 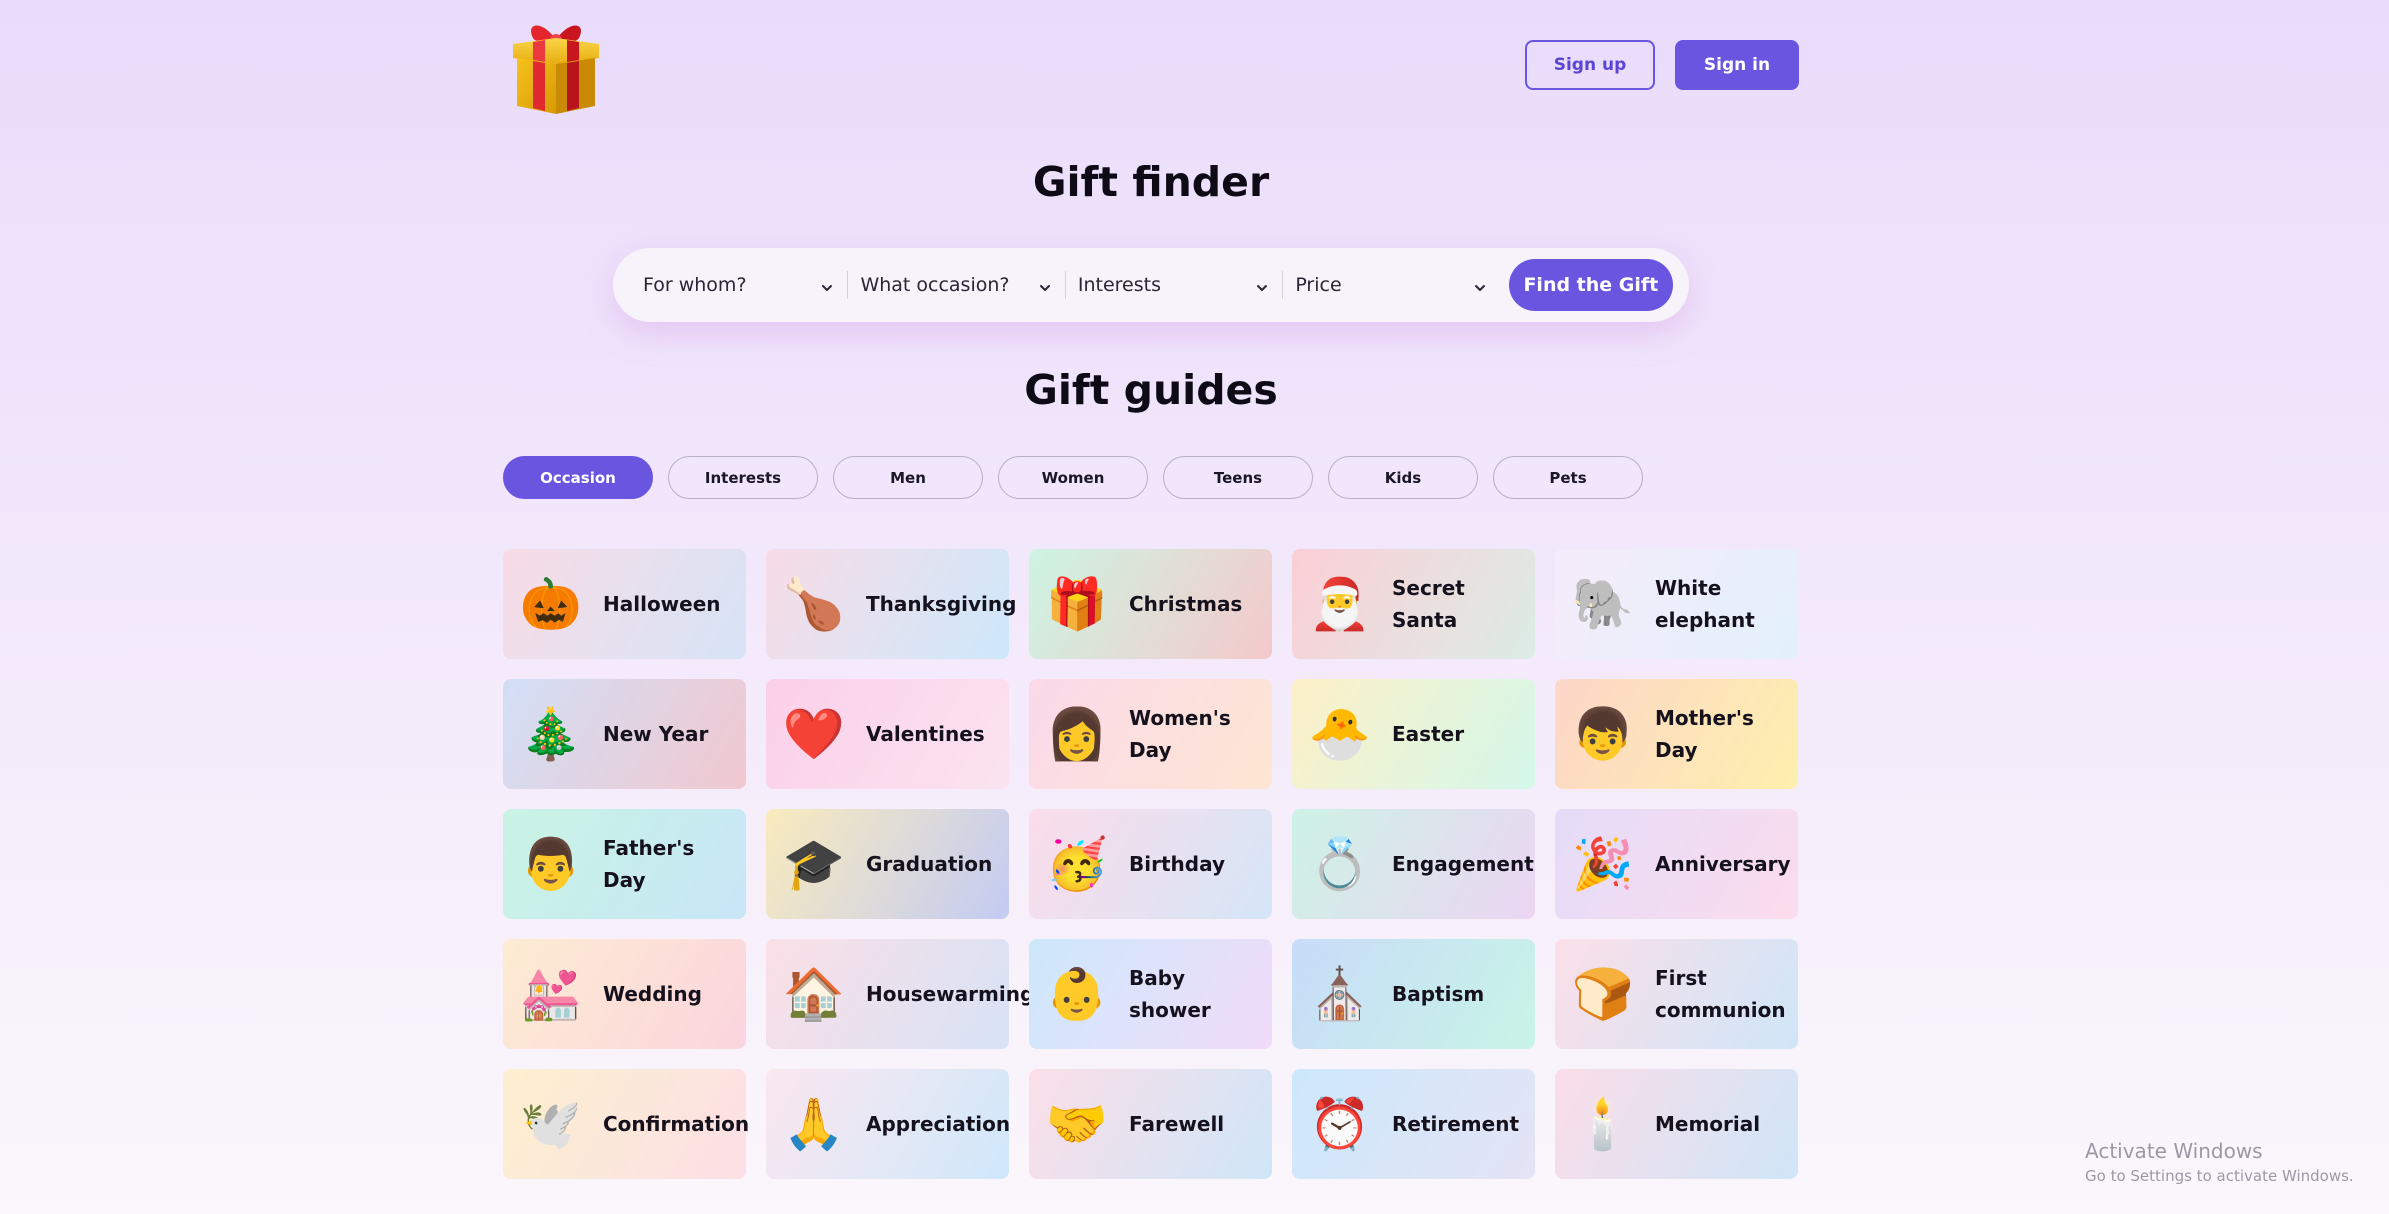 I want to click on interests-select: Interests, so click(x=1175, y=285).